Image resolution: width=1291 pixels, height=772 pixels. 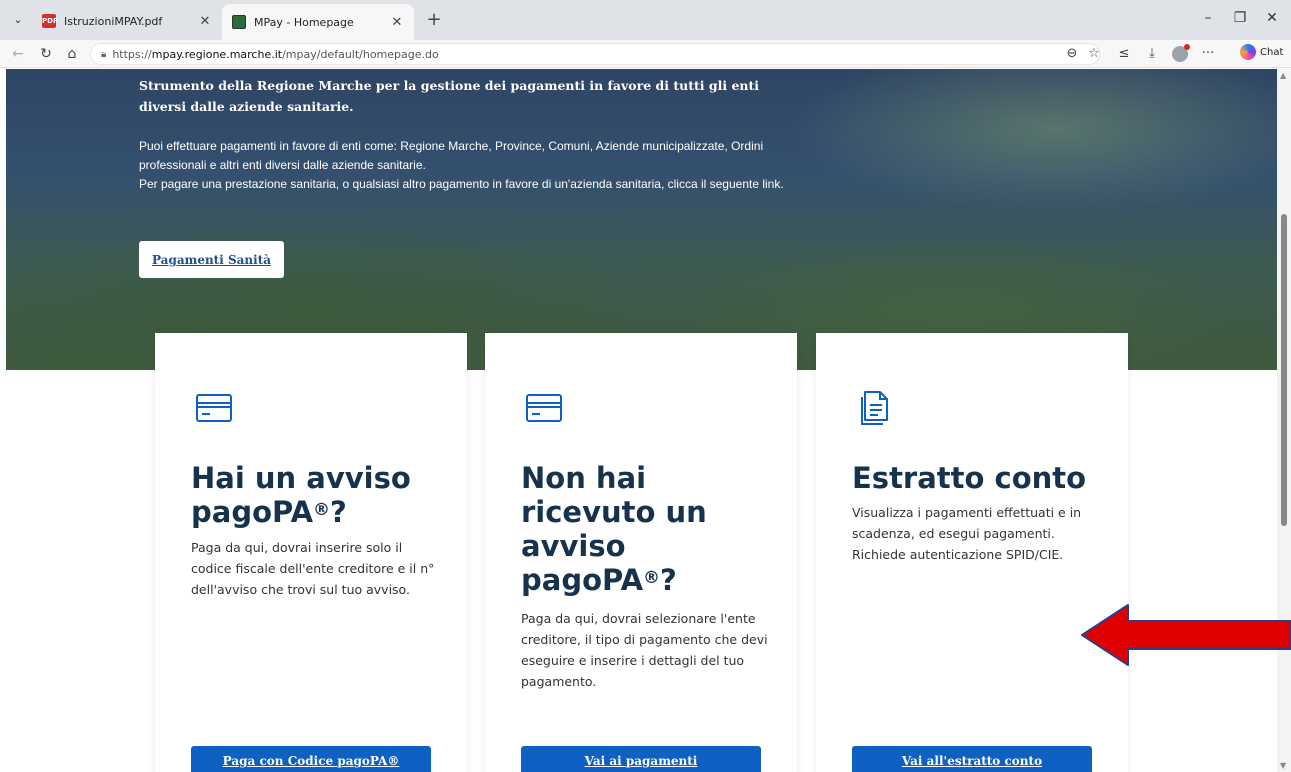 I want to click on tab-label: IstruzioniMPAY.pdf, so click(x=113, y=21).